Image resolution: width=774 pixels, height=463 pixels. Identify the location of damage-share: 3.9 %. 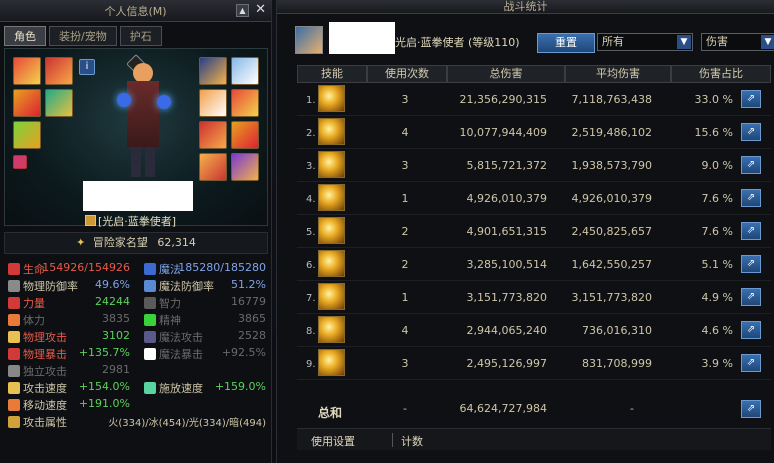
(717, 363).